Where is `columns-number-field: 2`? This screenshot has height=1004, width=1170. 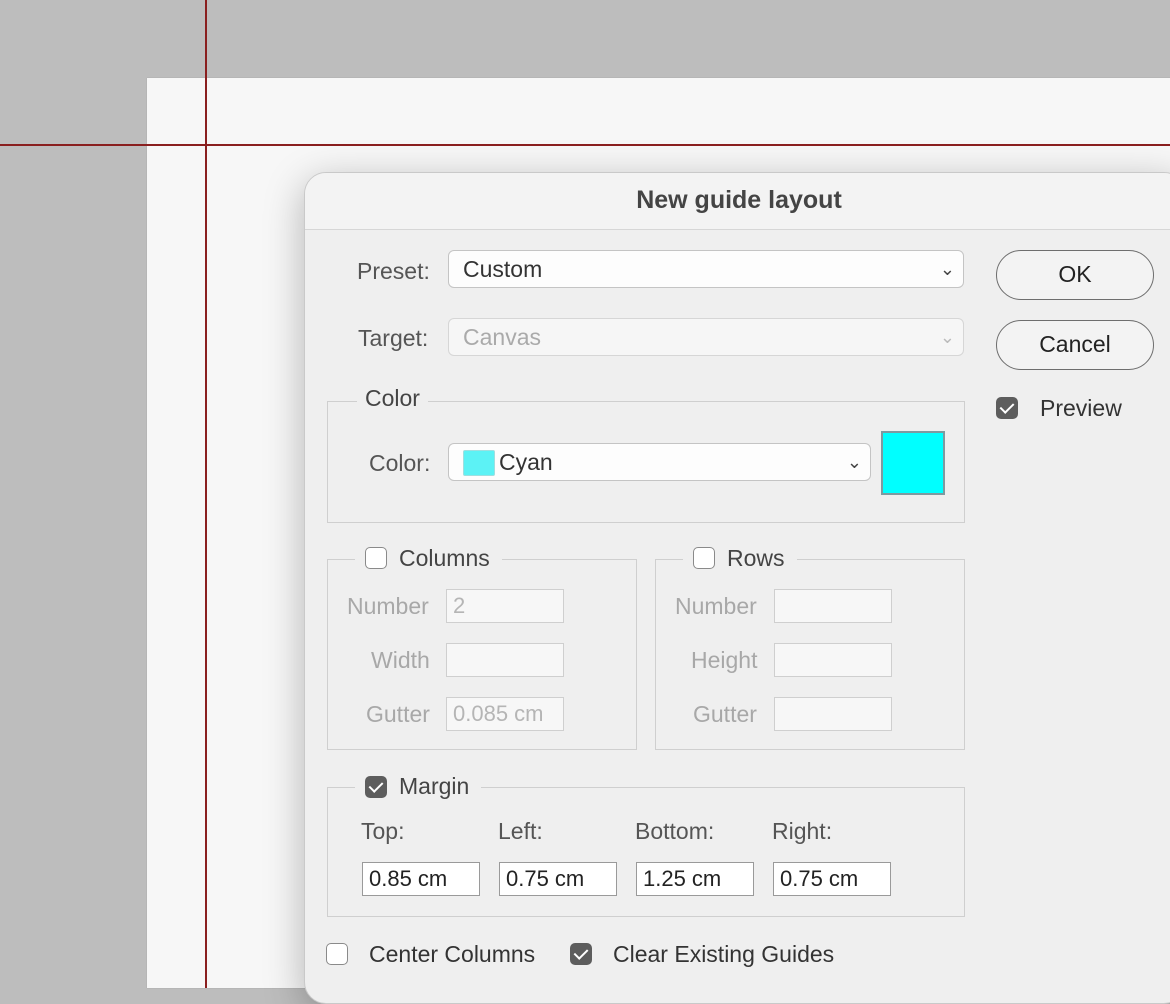 columns-number-field: 2 is located at coordinates (505, 606).